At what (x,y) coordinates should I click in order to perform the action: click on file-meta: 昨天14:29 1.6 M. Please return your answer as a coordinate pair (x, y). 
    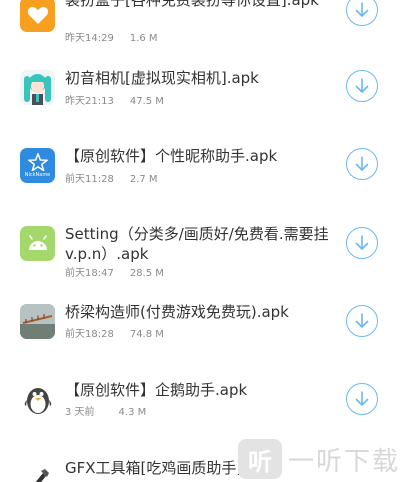
    Looking at the image, I should click on (111, 36).